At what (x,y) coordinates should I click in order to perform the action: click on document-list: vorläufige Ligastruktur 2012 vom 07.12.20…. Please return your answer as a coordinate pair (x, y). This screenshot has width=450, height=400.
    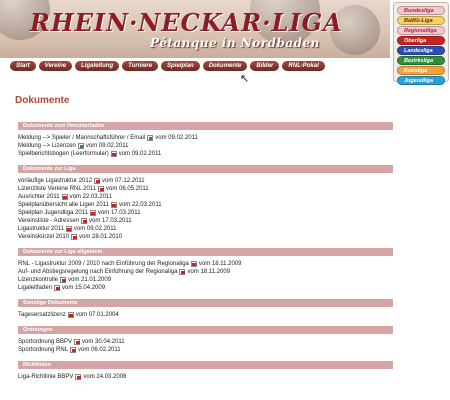
    Looking at the image, I should click on (205, 207).